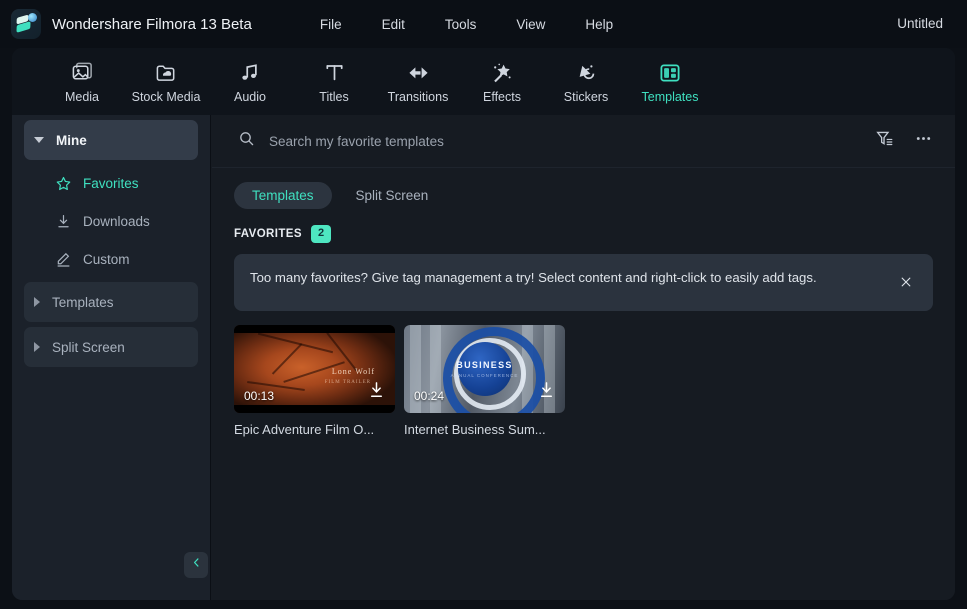 The height and width of the screenshot is (609, 967). I want to click on sidebar-item-templates: Templates, so click(111, 302).